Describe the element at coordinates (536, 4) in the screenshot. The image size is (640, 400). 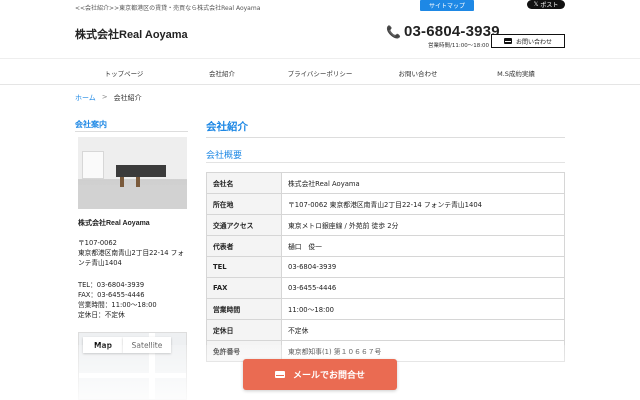
I see `x-logo-icon: 𝕏` at that location.